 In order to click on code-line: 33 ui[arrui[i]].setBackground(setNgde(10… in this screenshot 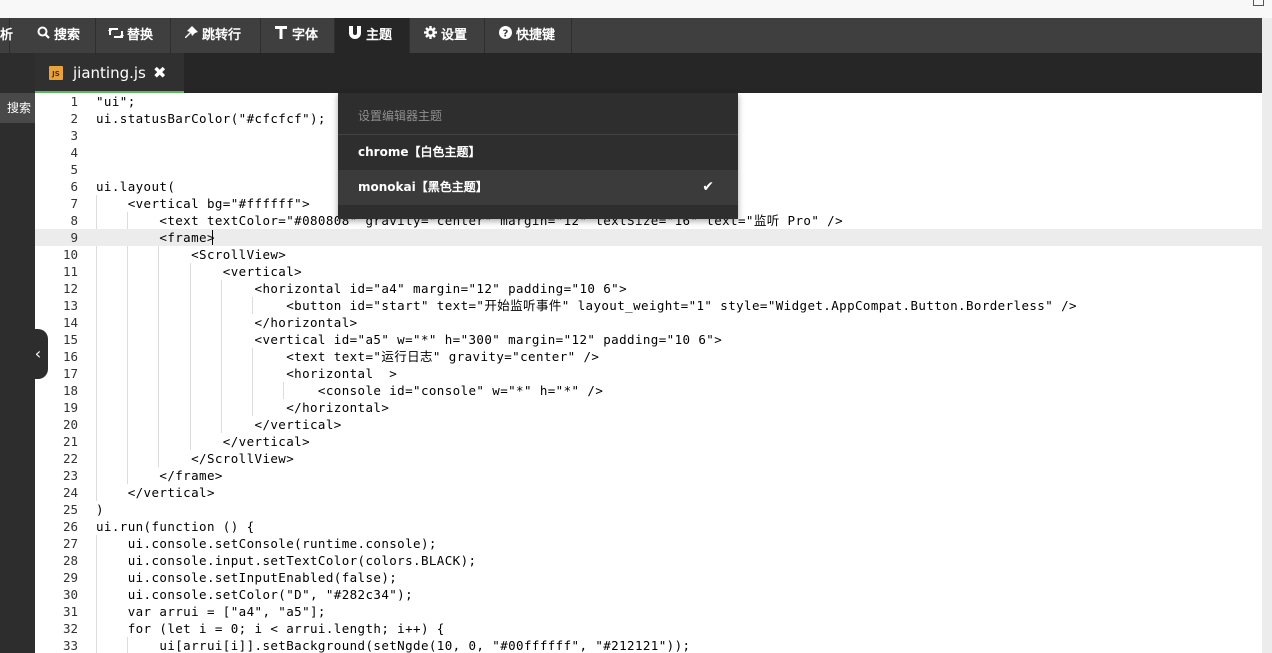, I will do `click(648, 645)`.